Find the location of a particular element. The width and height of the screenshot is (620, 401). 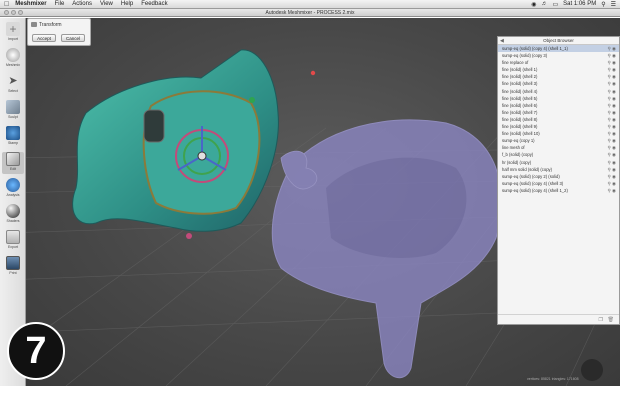

object-list-item: fine replace of ⚲ ◉ is located at coordinates (558, 62).